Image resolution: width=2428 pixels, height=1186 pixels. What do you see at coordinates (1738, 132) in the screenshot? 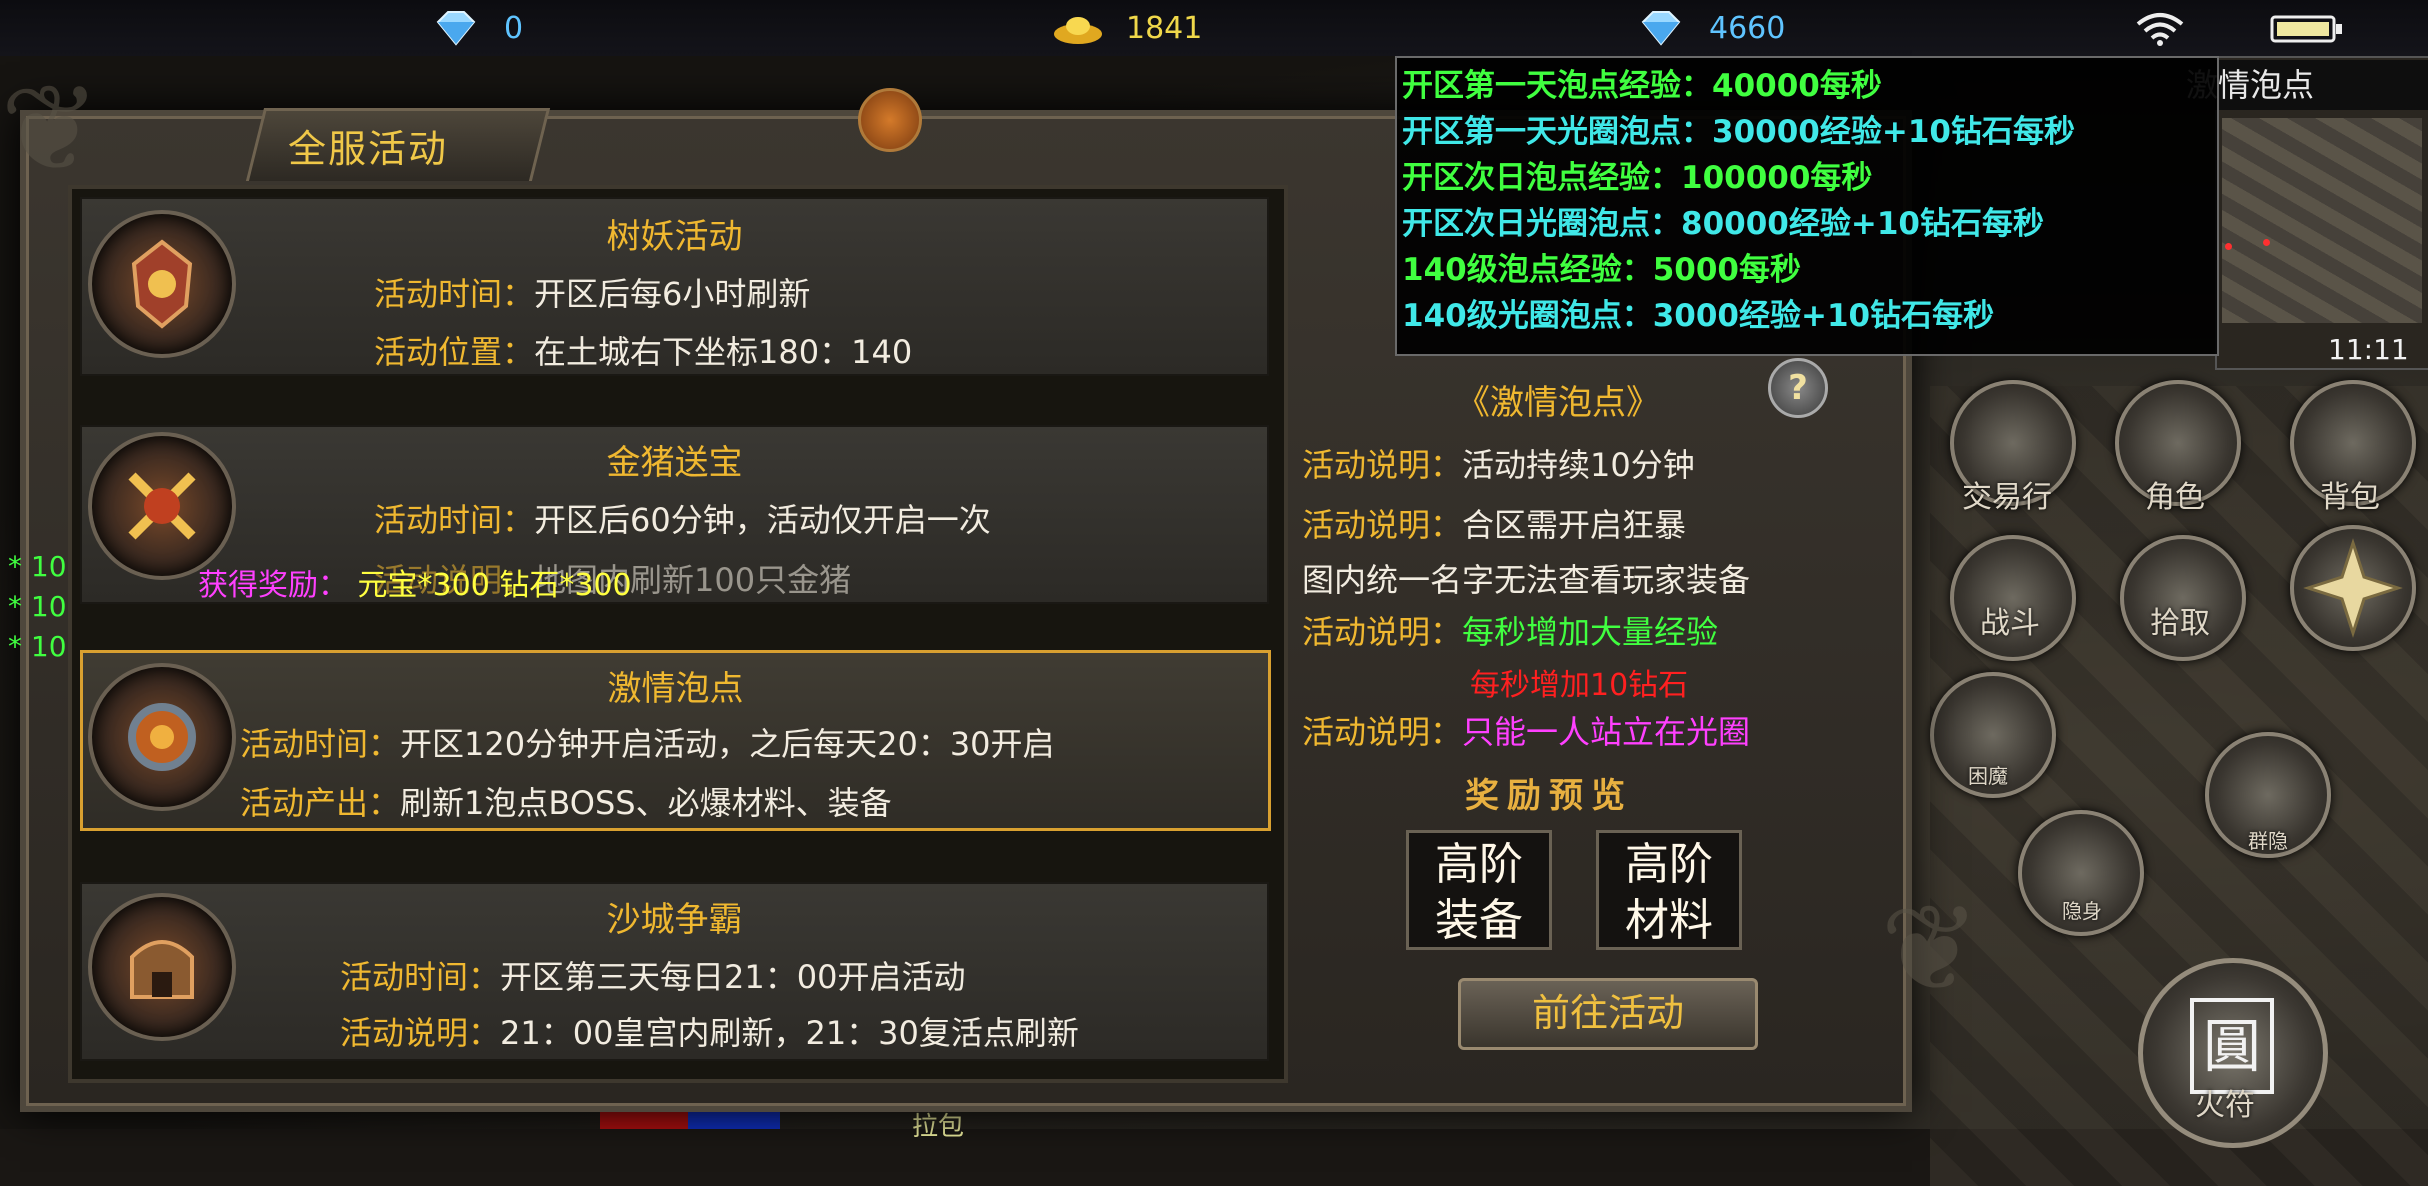
I see `tooltip-line: 开区第一天光圈泡点：30000经验+10钻石每秒` at bounding box center [1738, 132].